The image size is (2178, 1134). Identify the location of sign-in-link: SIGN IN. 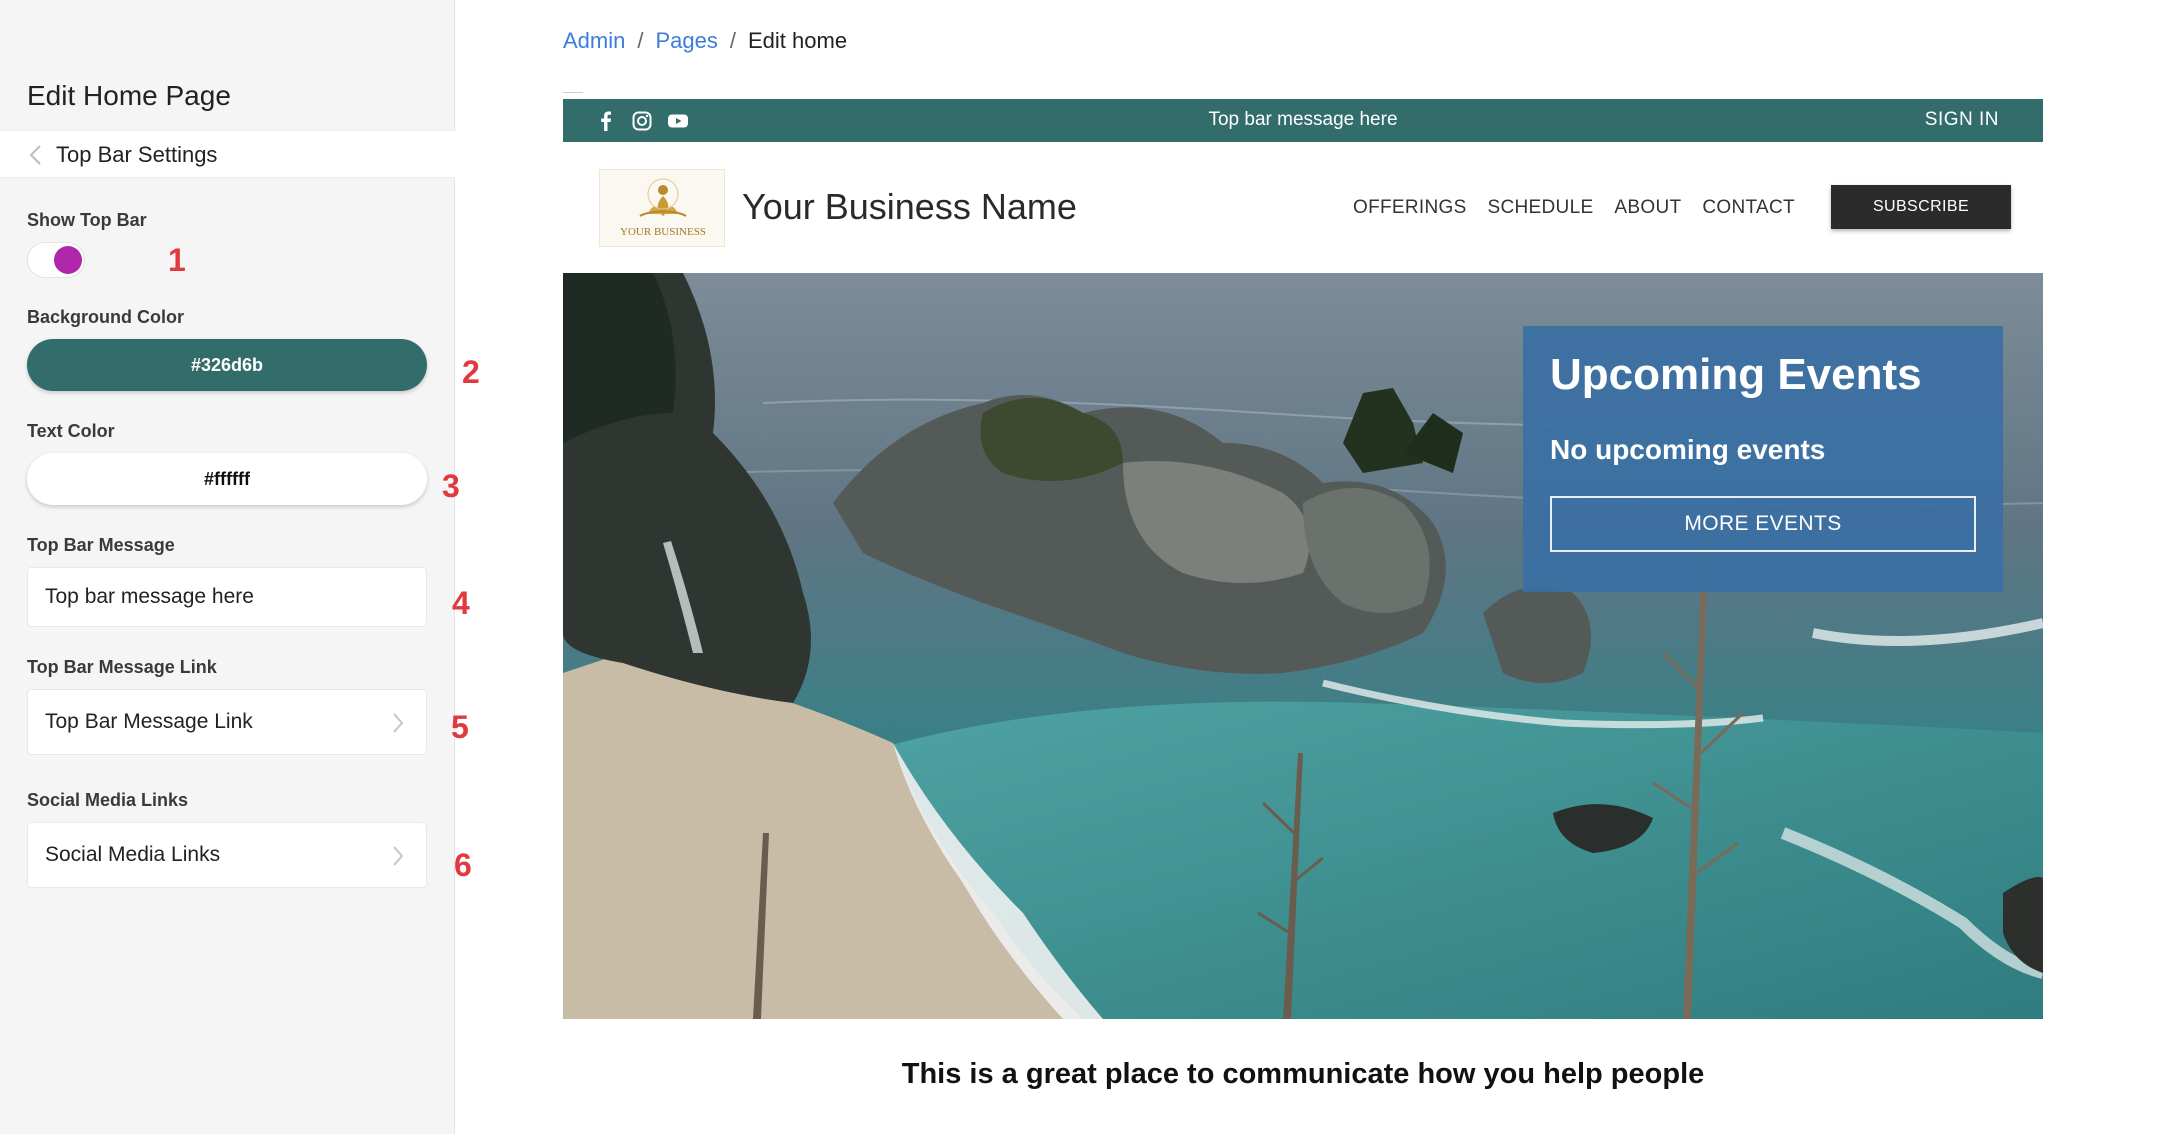
(1962, 120).